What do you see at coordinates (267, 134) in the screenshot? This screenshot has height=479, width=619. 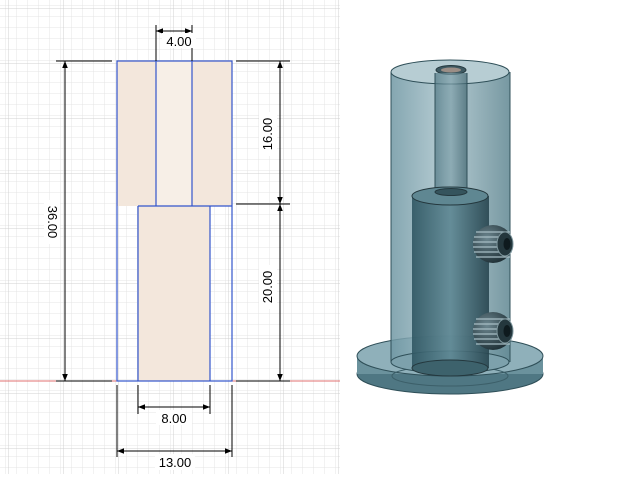 I see `dimension-label-upper: 16.00` at bounding box center [267, 134].